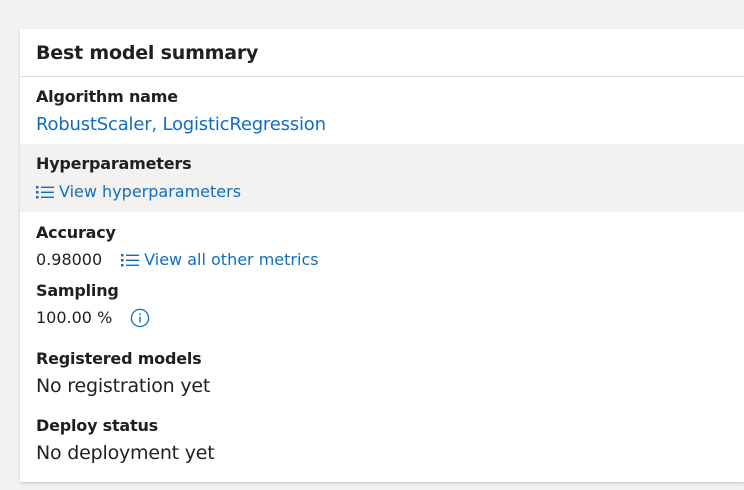 The height and width of the screenshot is (490, 744). I want to click on accuracy-value: 0.98000, so click(69, 259).